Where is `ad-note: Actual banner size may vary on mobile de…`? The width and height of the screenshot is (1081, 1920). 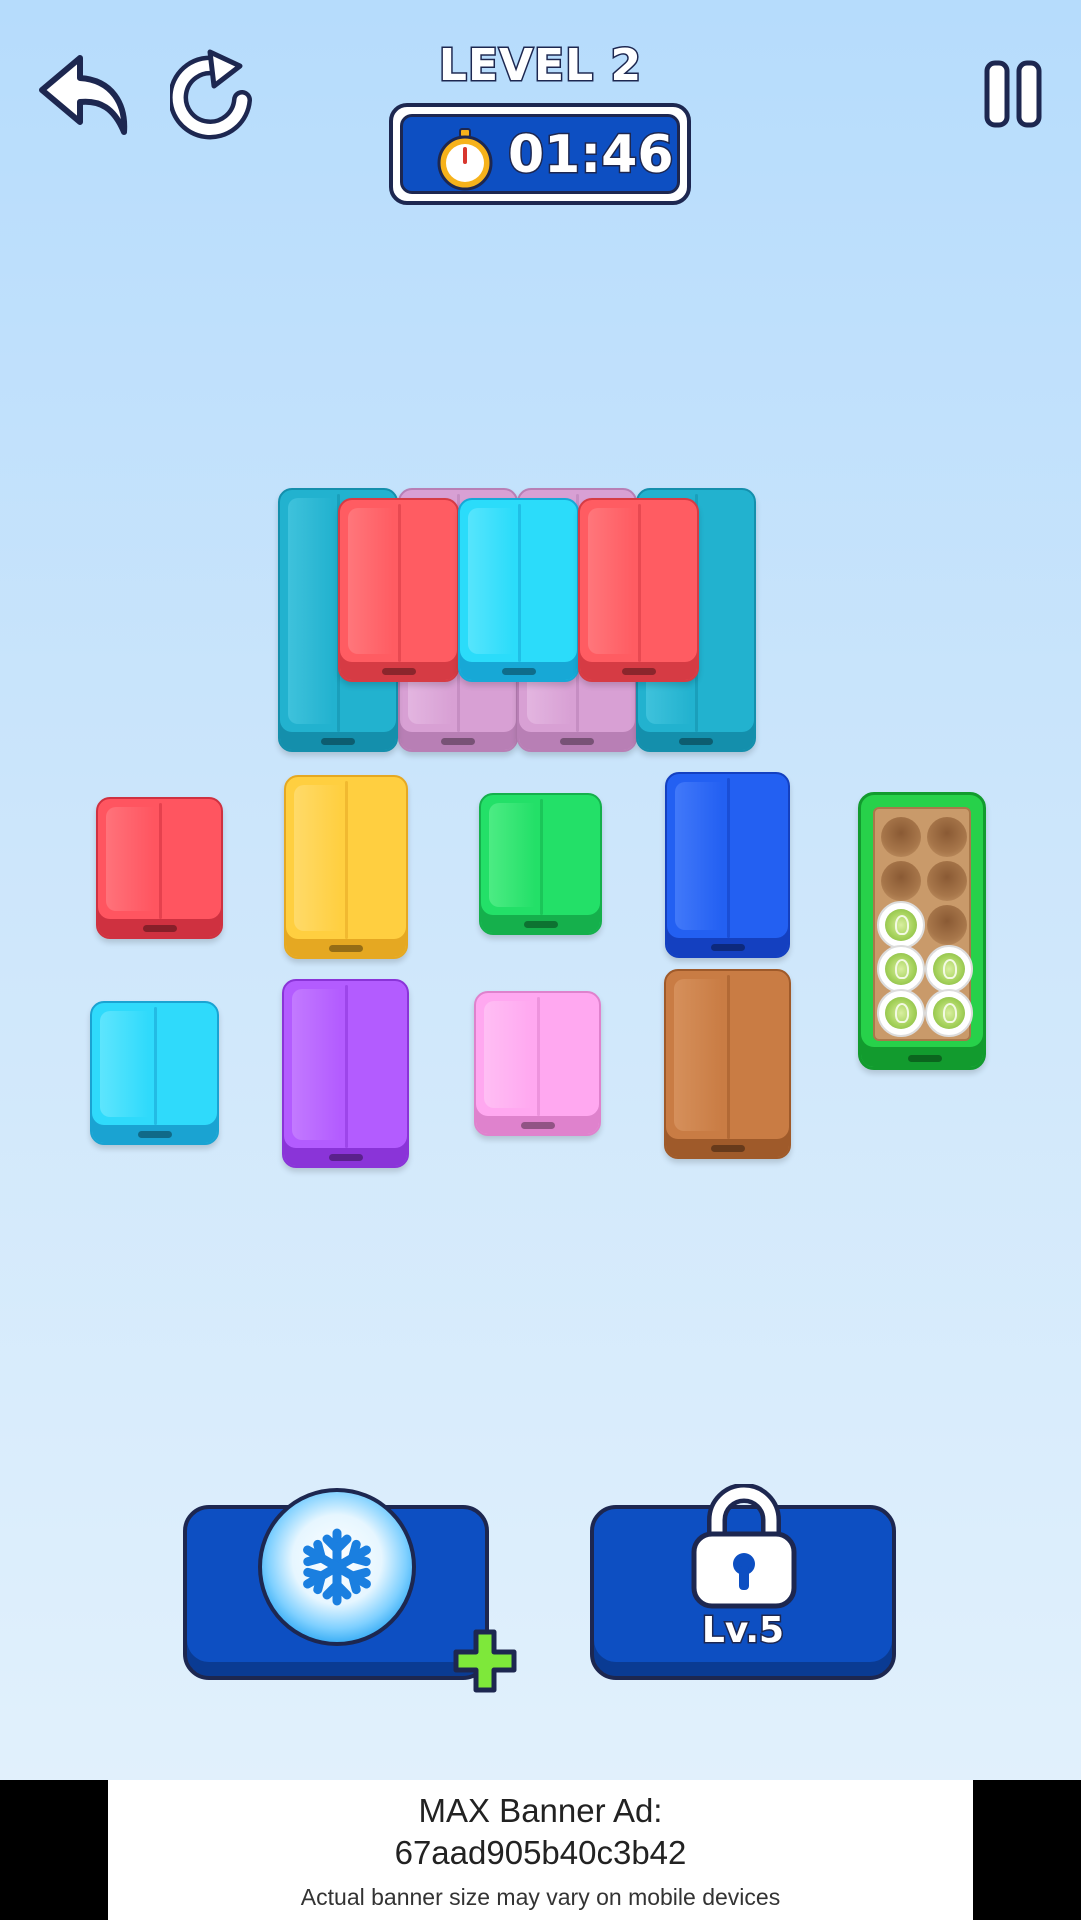 ad-note: Actual banner size may vary on mobile de… is located at coordinates (540, 1897).